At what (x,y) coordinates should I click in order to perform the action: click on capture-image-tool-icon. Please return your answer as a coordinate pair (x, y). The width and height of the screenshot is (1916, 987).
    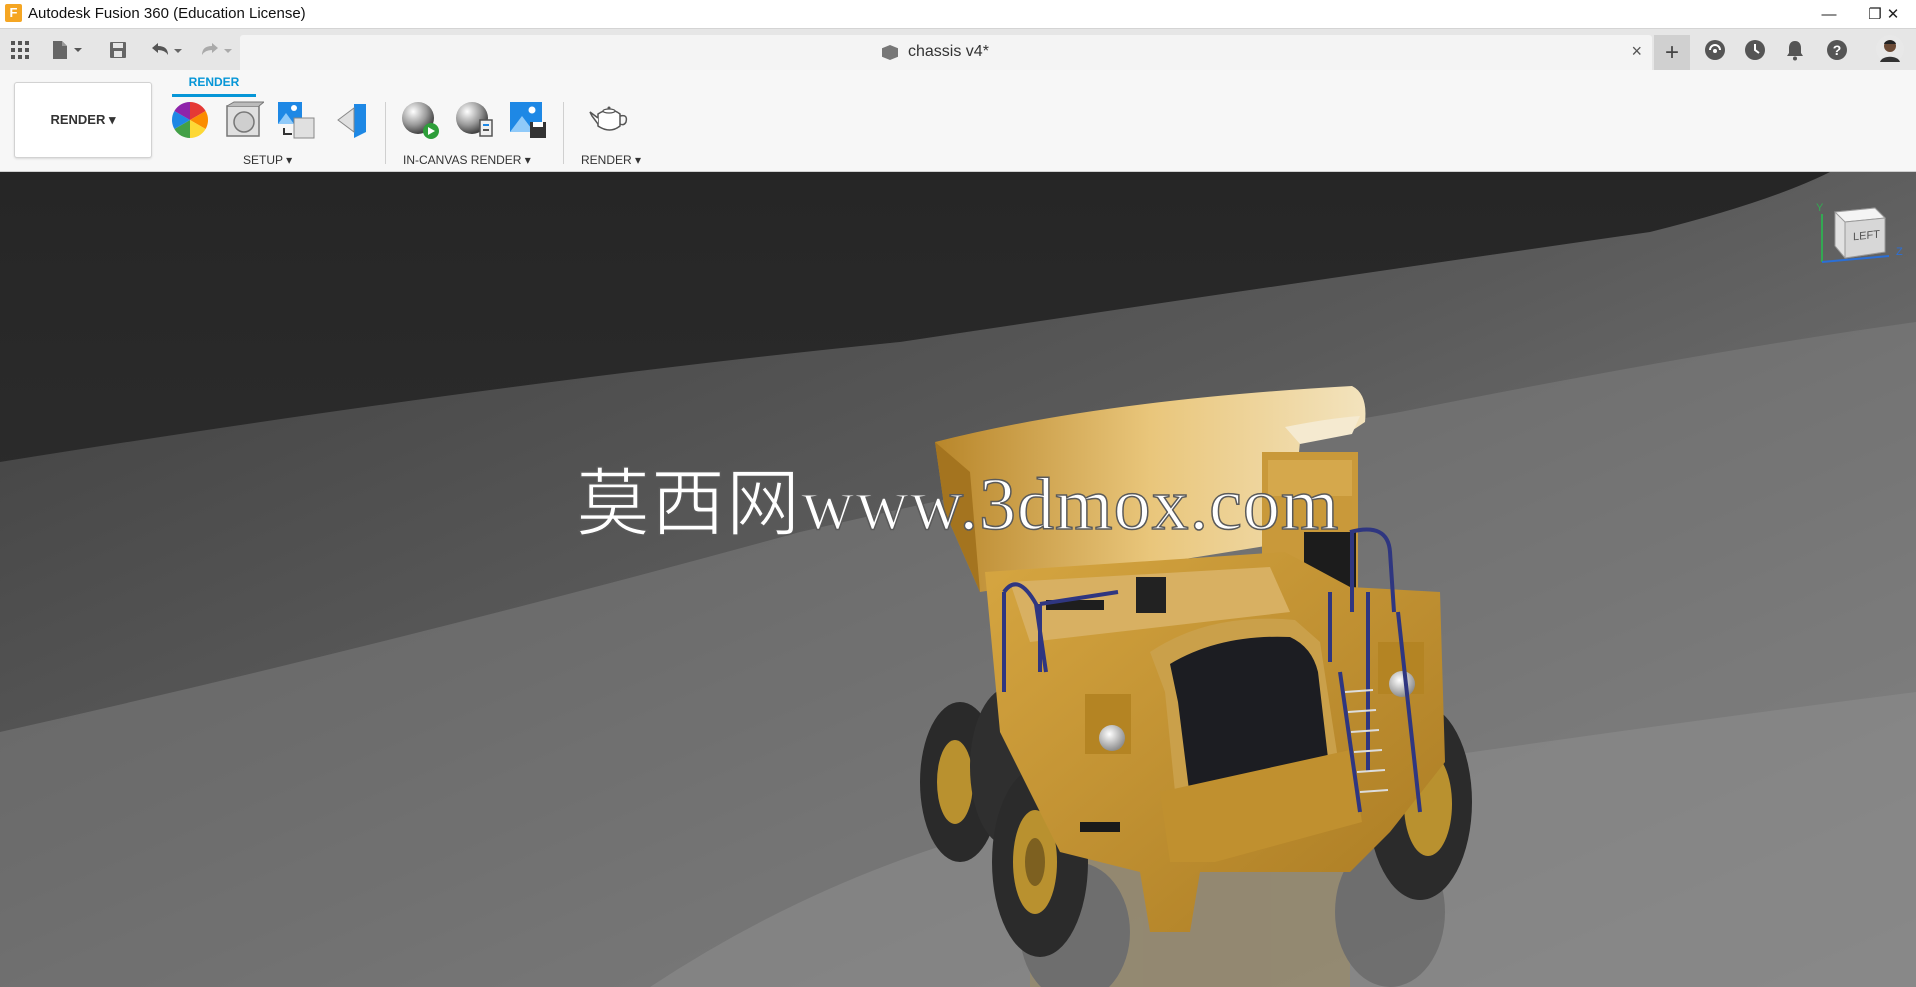
    Looking at the image, I should click on (528, 120).